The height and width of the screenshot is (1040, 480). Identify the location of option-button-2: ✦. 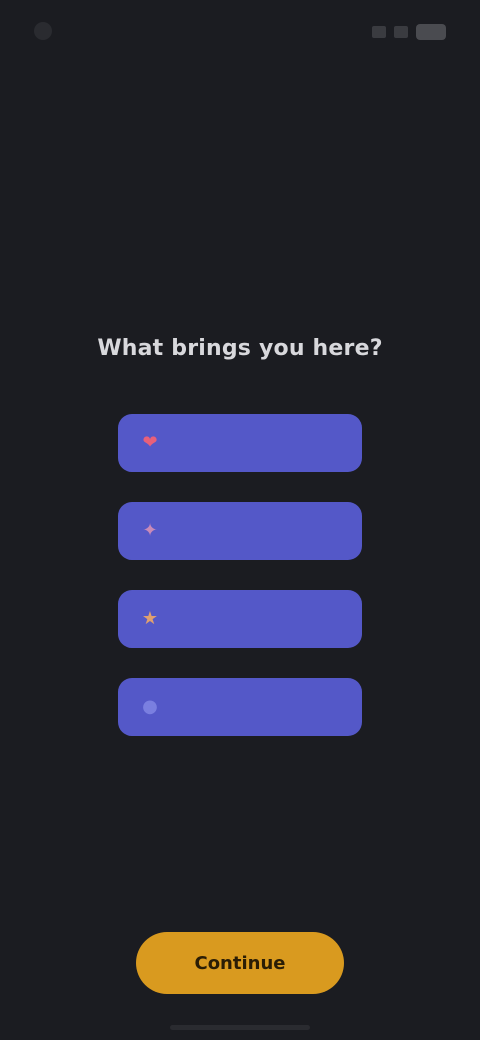
(240, 531).